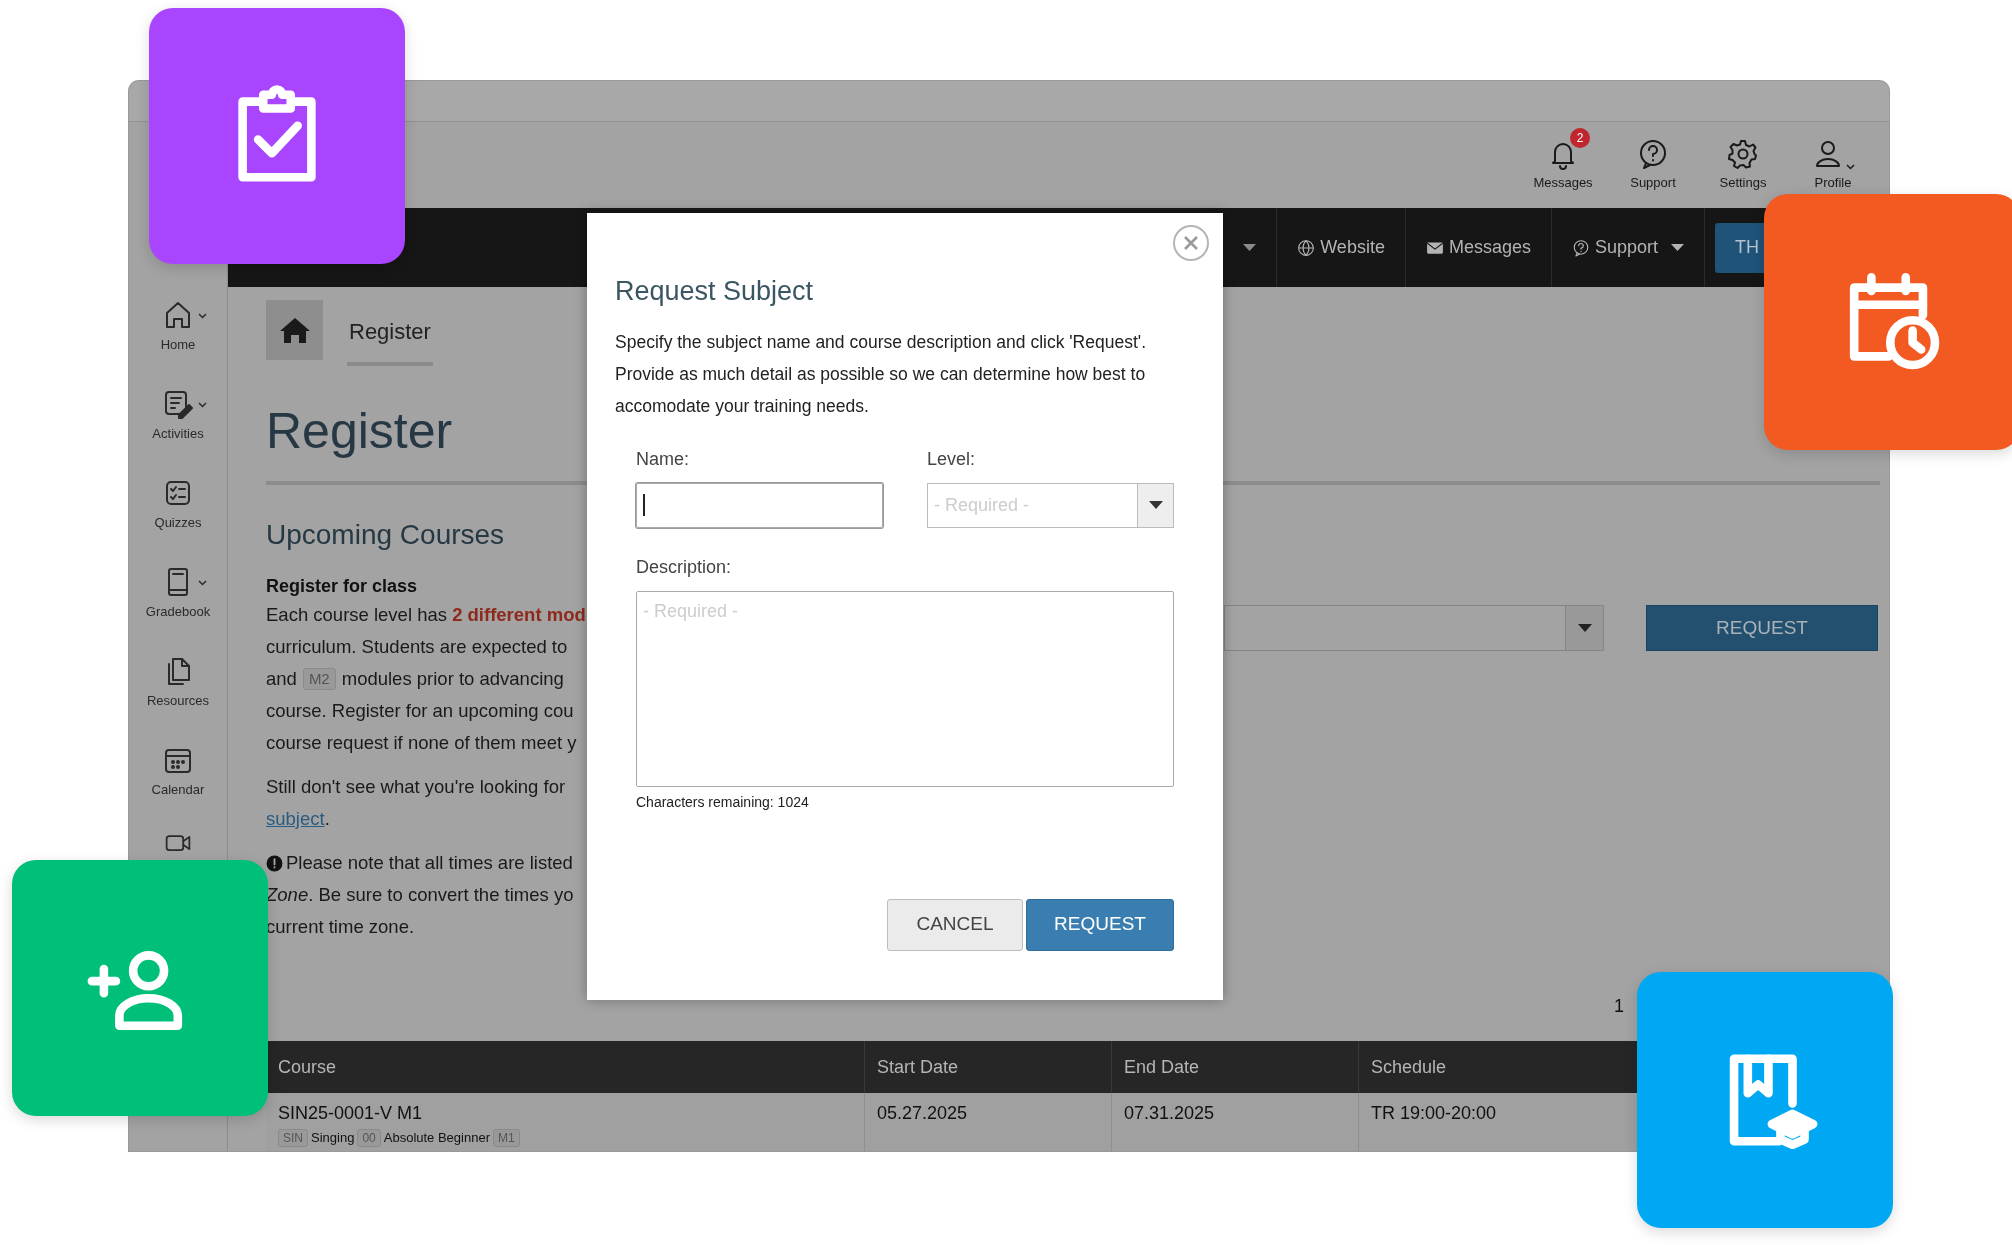 Image resolution: width=2012 pixels, height=1245 pixels. Describe the element at coordinates (1434, 1113) in the screenshot. I see `table-cell: TR 19:00-20:00` at that location.